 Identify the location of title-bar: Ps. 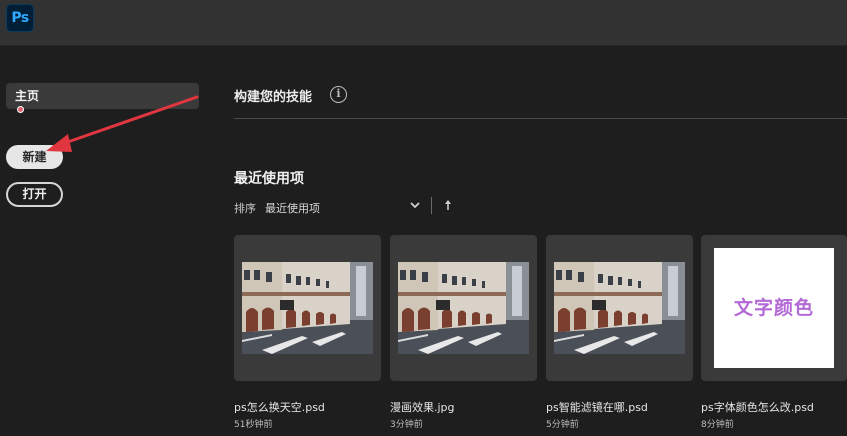
(423, 23).